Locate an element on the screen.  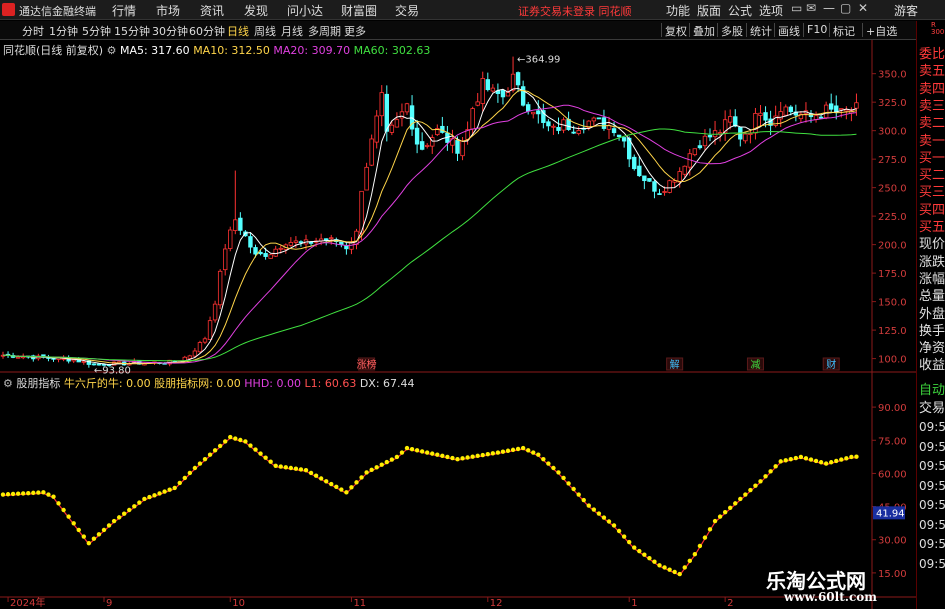
tool-button-3: 统计 is located at coordinates (761, 31).